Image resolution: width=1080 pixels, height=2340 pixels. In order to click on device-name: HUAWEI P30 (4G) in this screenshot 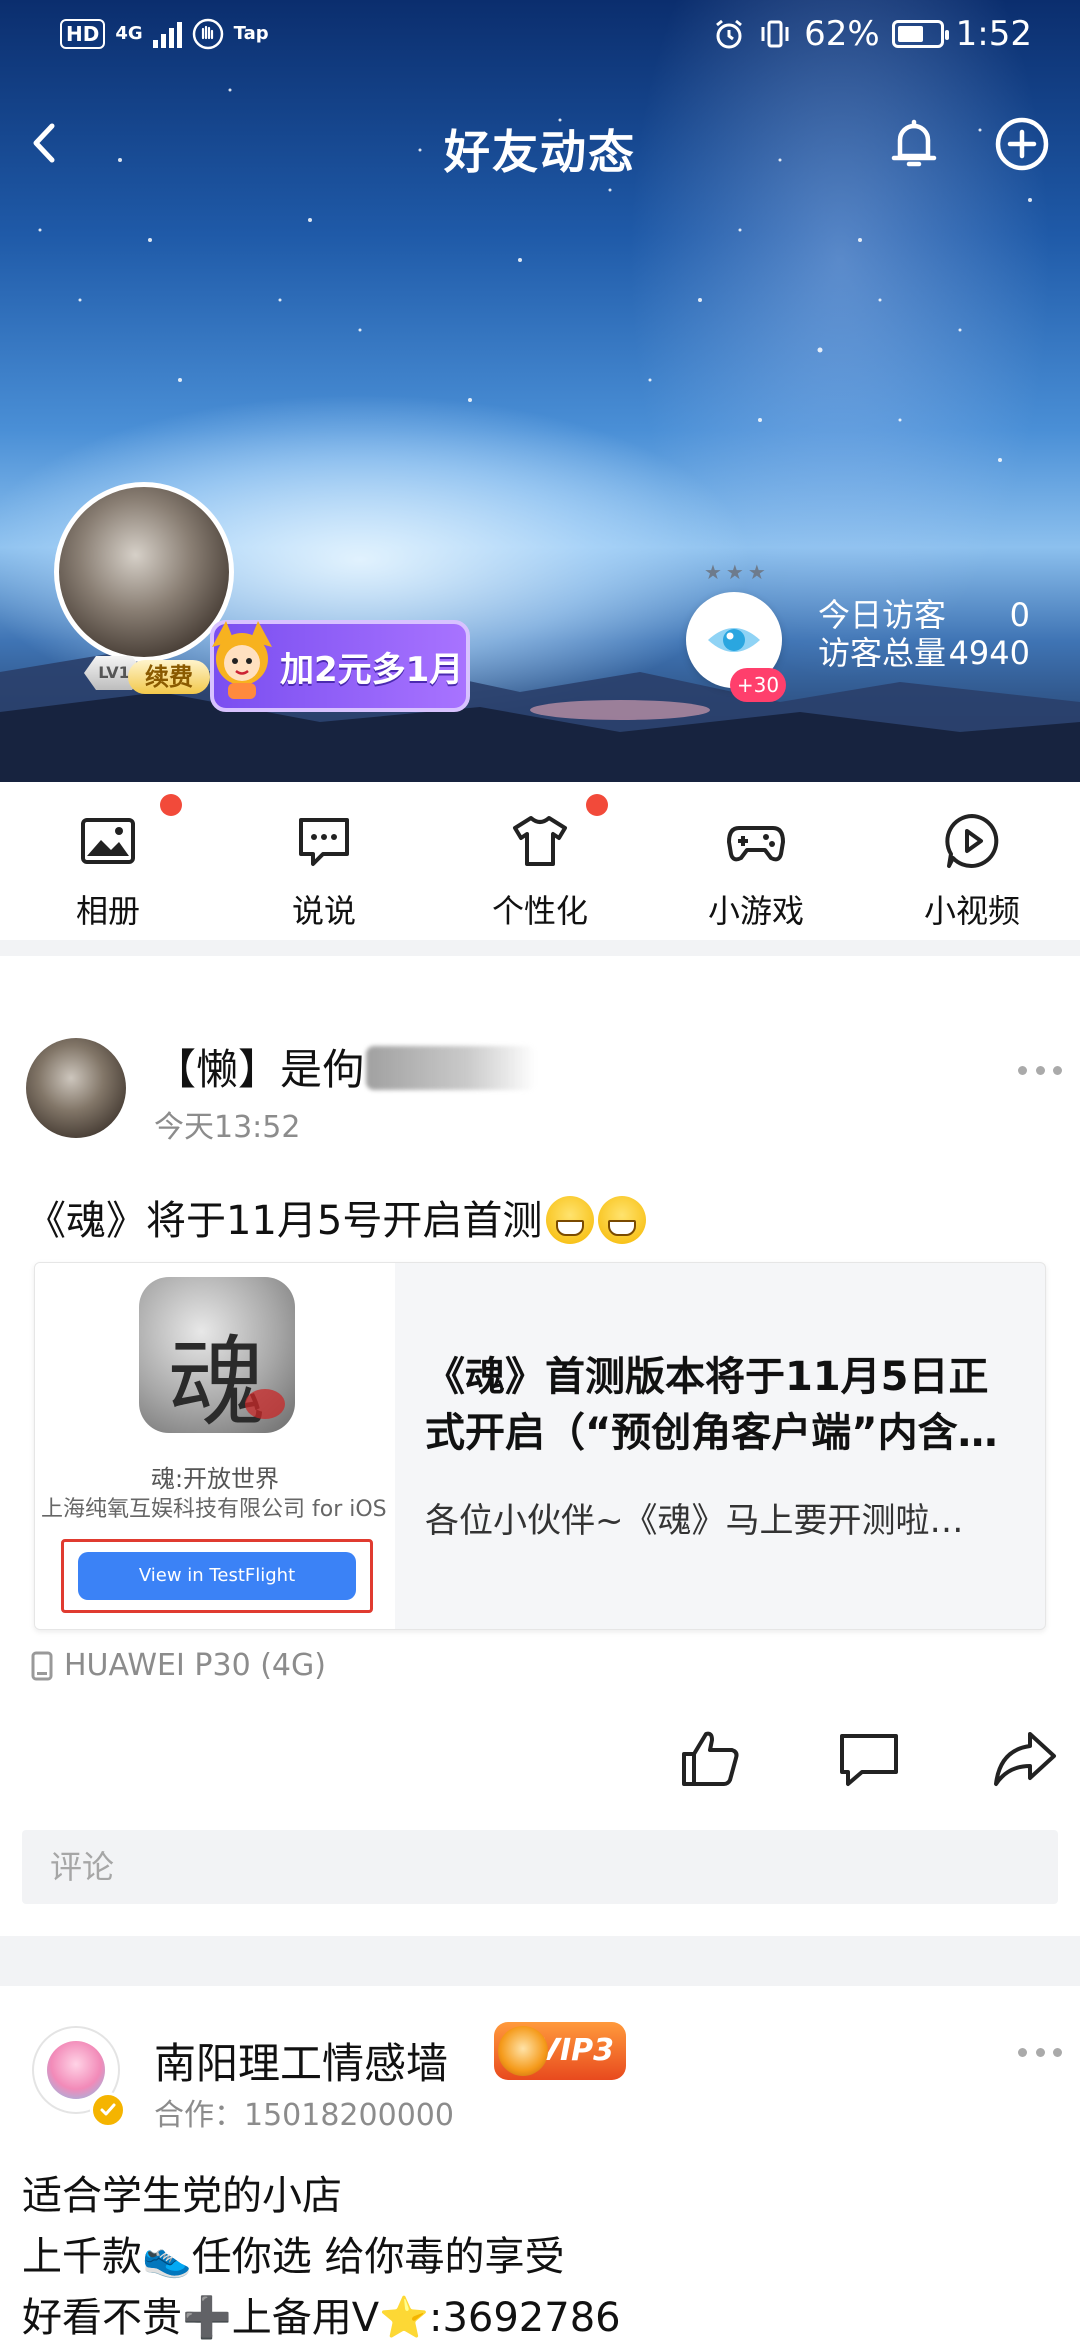, I will do `click(195, 1665)`.